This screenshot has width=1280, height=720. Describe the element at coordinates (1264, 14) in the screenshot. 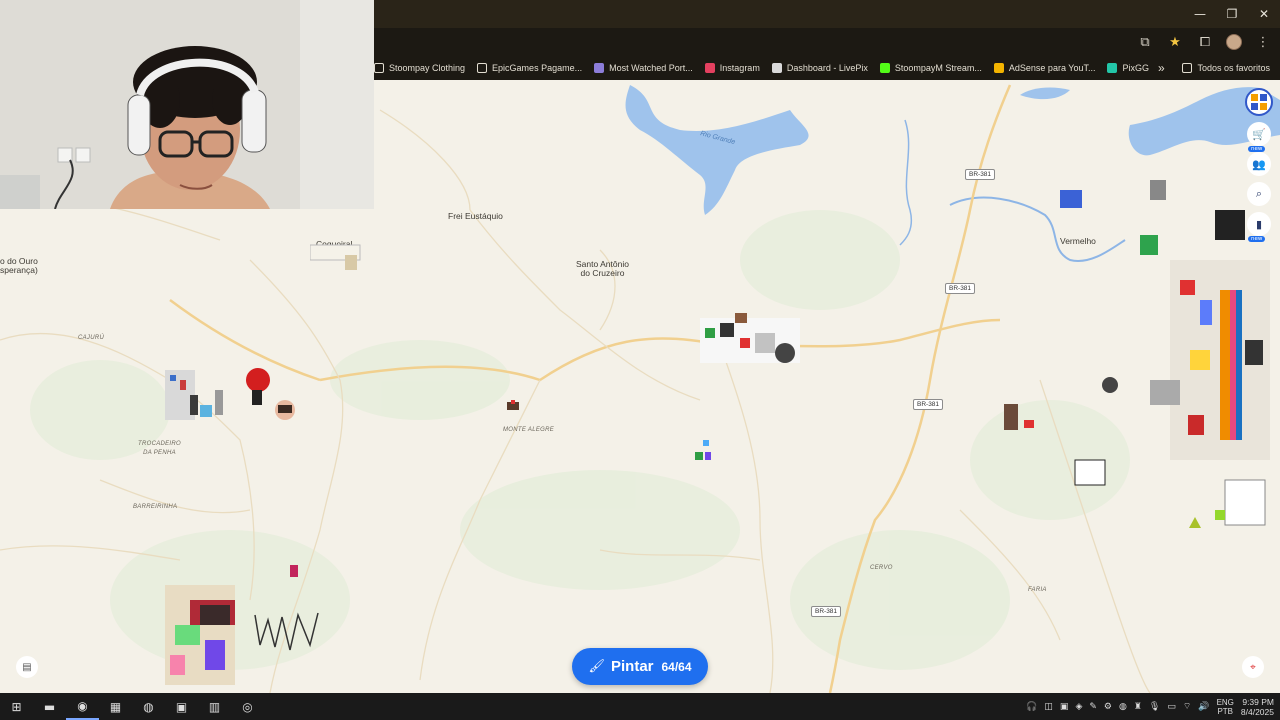

I see `close-button: ✕` at that location.